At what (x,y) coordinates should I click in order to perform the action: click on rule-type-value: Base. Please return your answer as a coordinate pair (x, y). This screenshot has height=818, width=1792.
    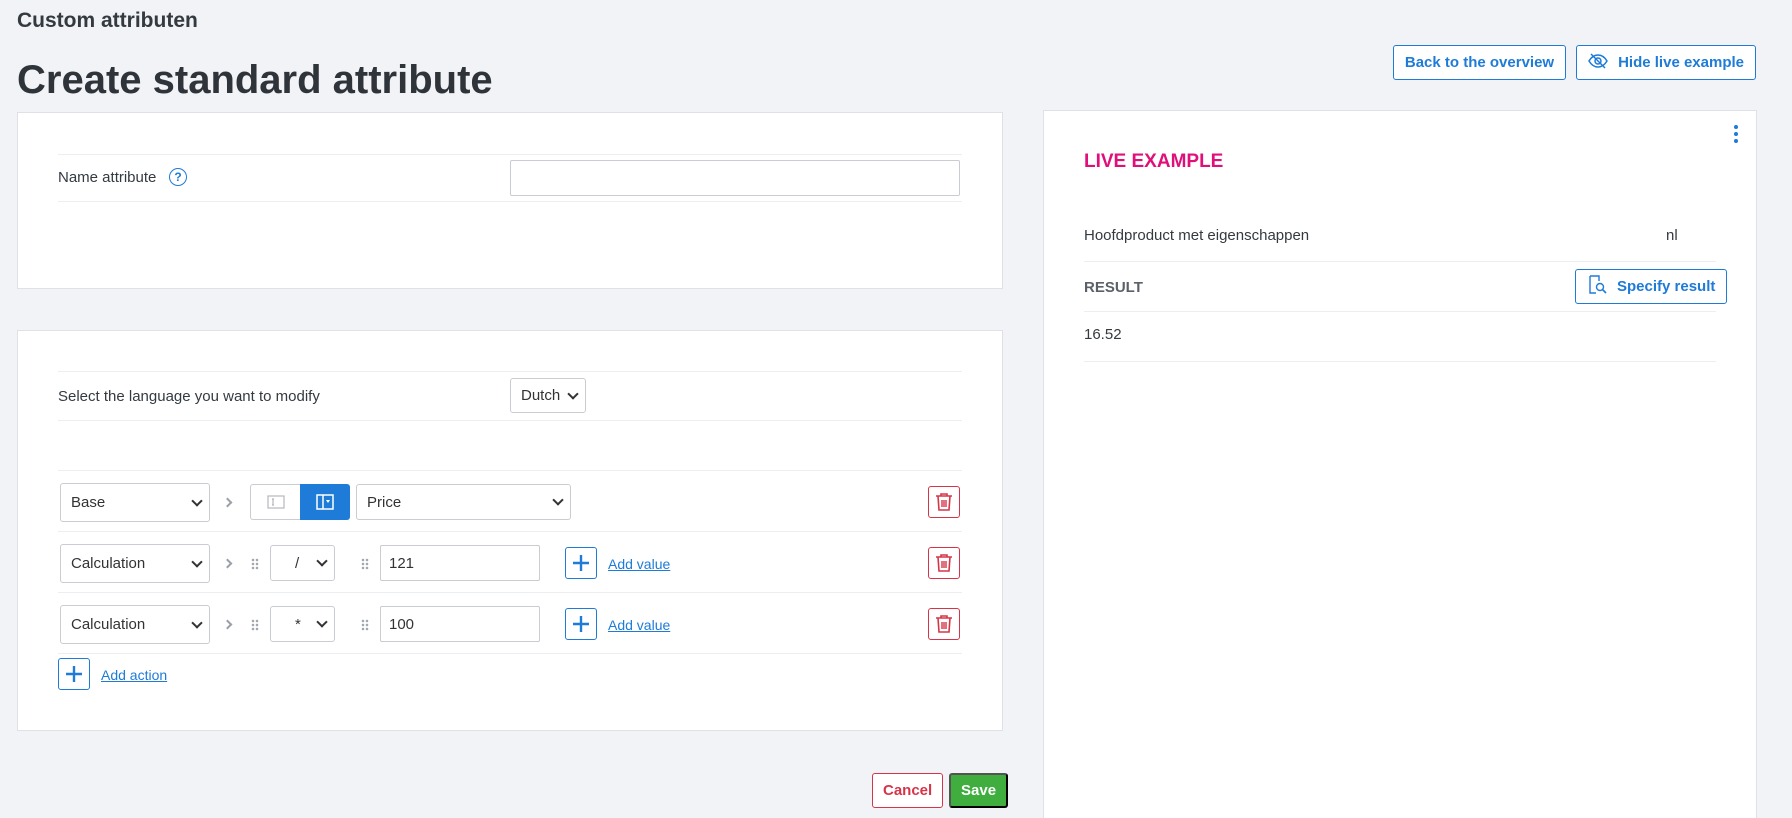
    Looking at the image, I should click on (88, 502).